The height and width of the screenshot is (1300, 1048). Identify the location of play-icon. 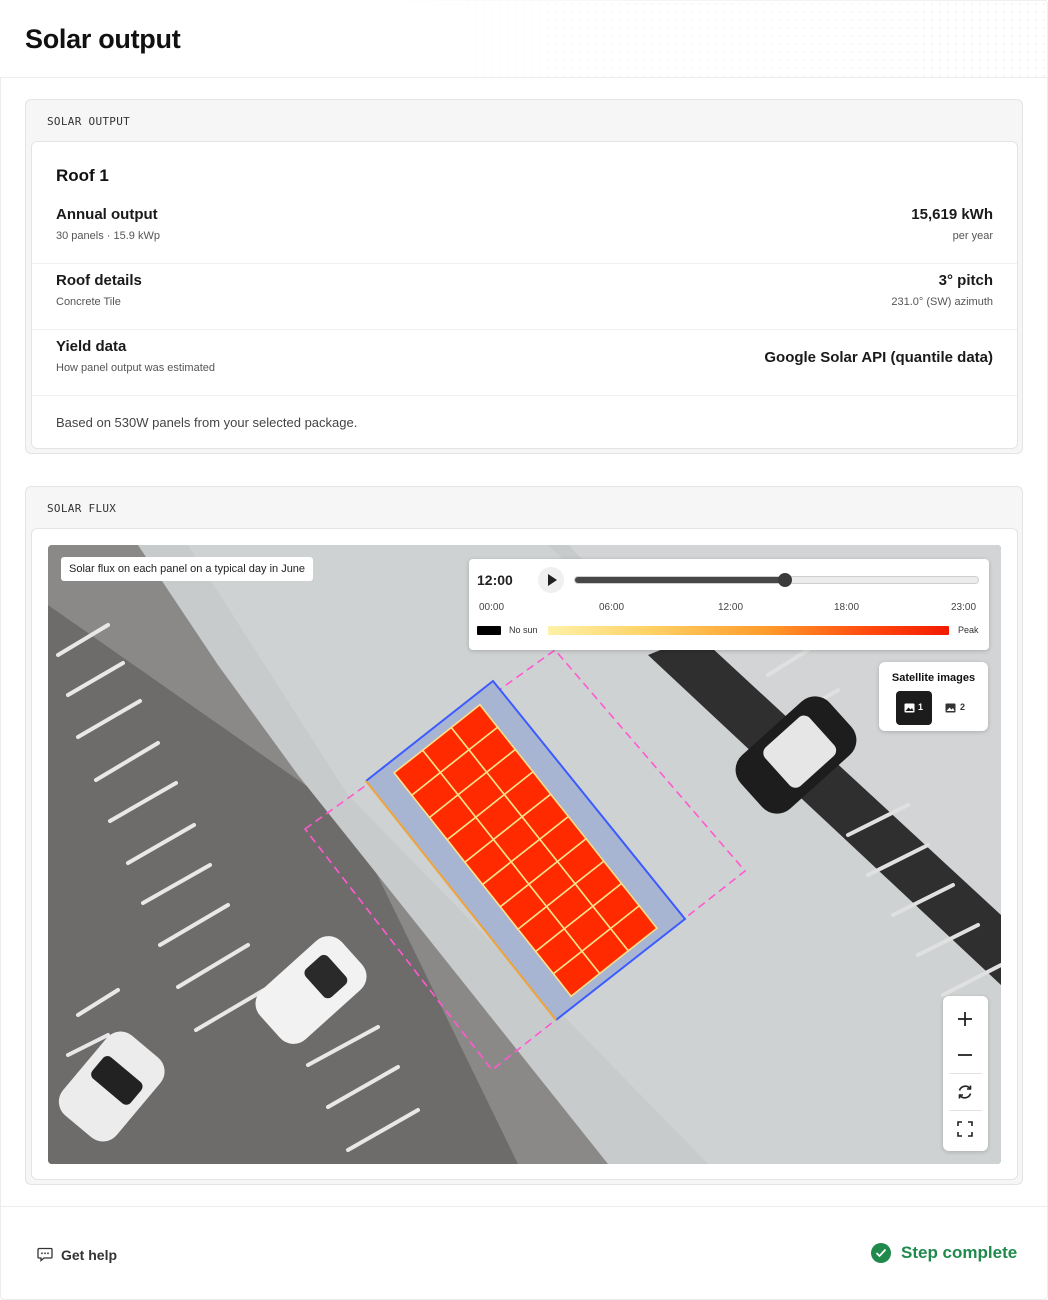
(551, 580).